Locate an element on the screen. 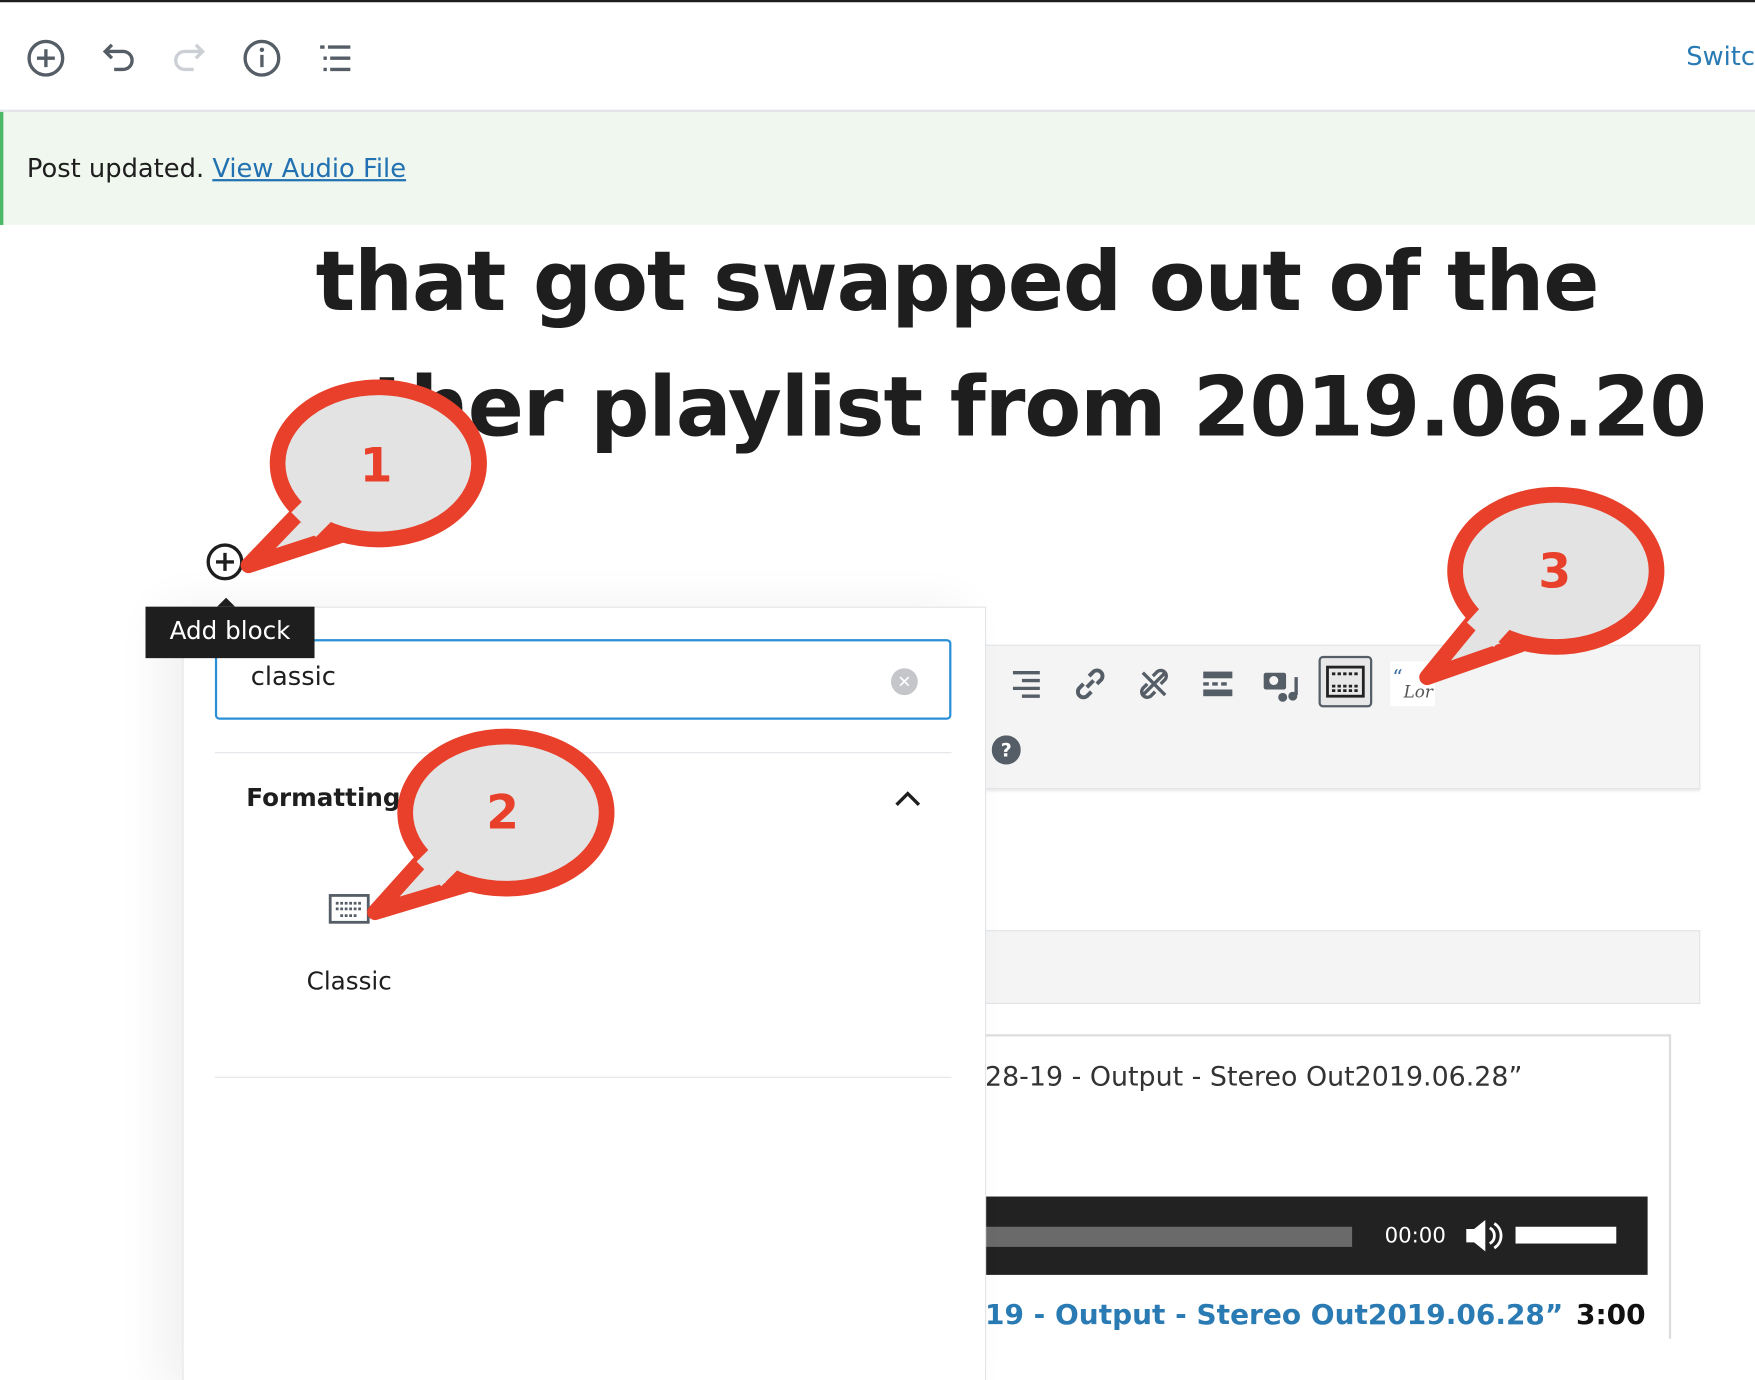 This screenshot has height=1380, width=1755. category-formatting: Formatting is located at coordinates (323, 799).